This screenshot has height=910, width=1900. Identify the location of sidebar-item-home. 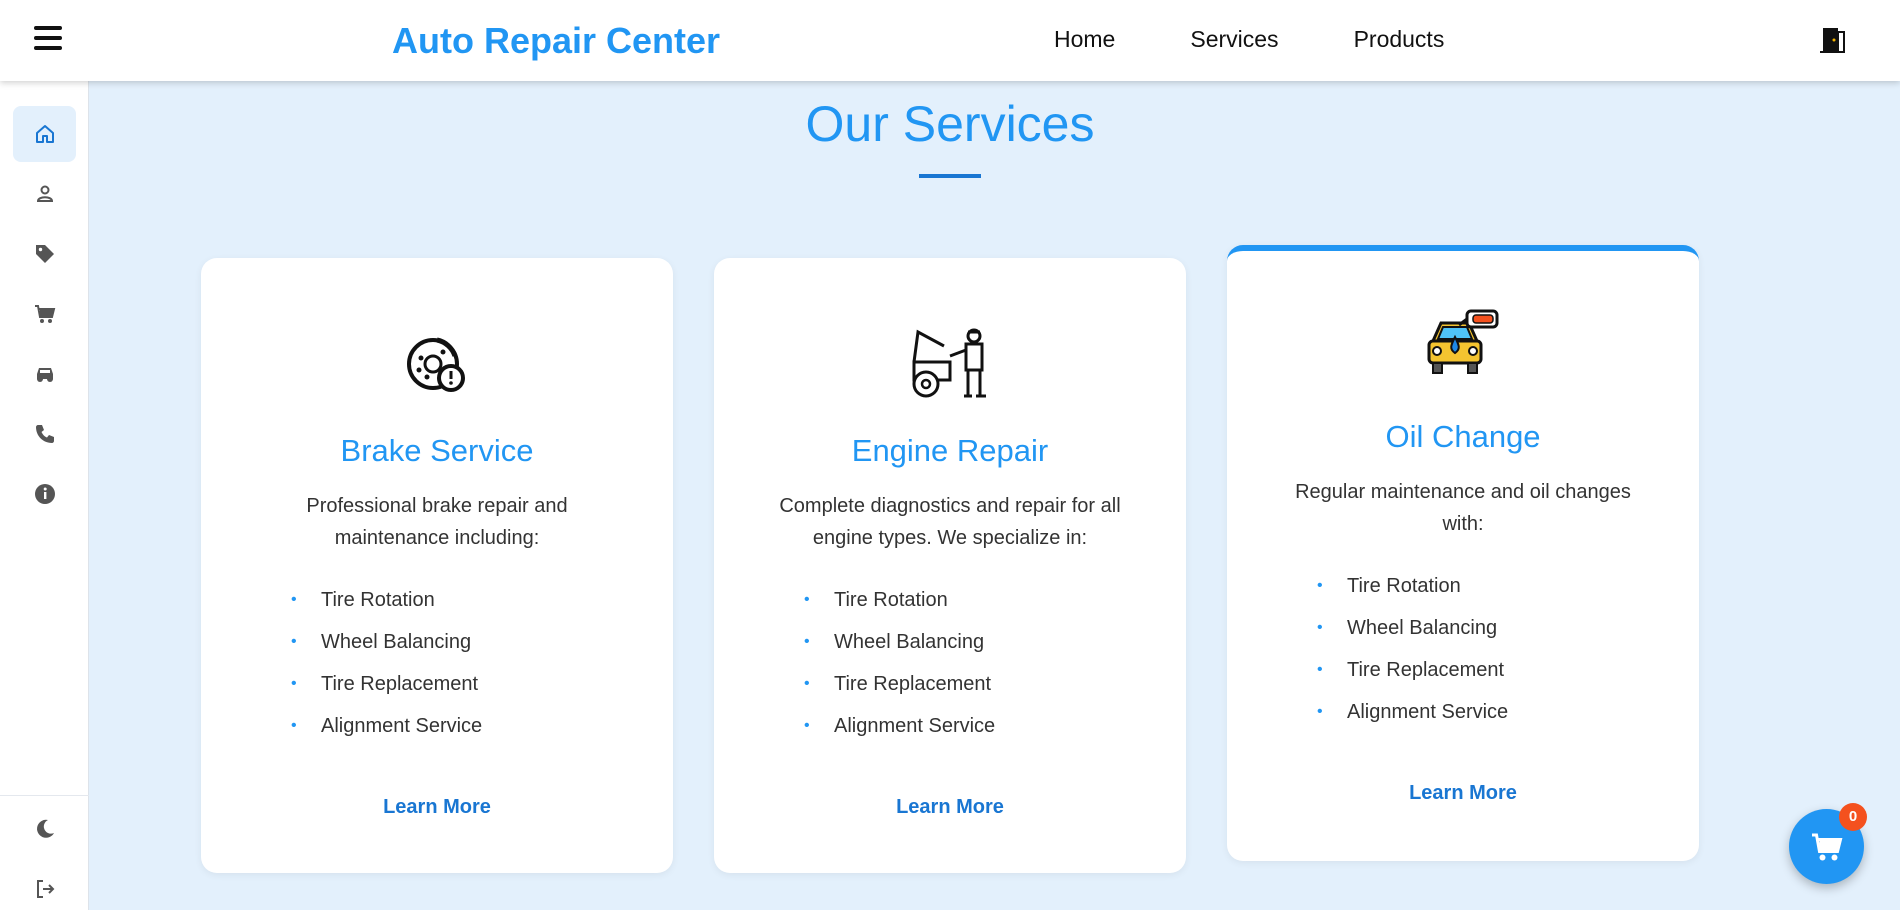
(44, 134).